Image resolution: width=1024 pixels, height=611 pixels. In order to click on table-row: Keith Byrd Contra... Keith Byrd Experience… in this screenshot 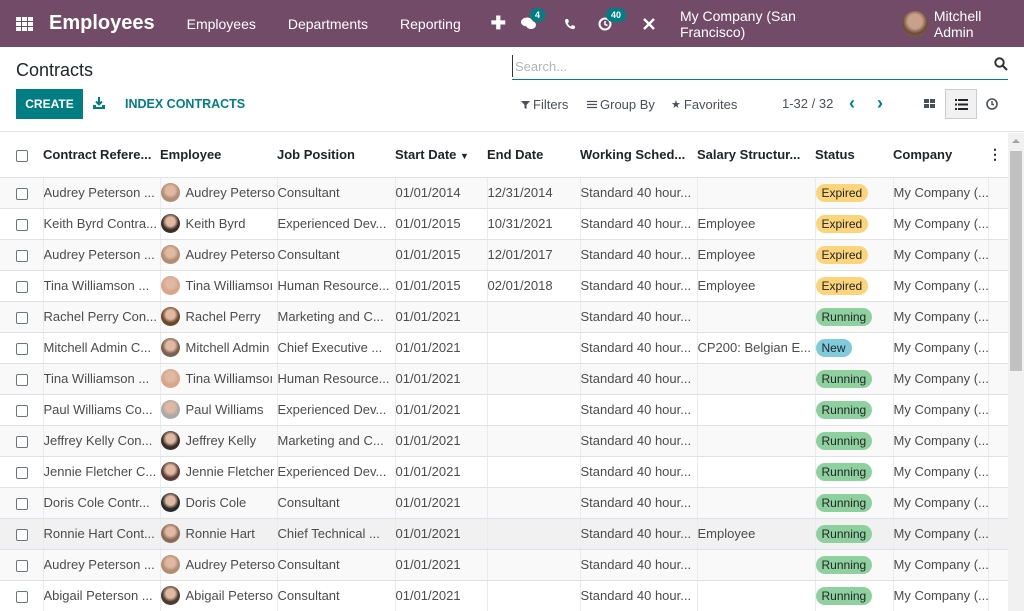, I will do `click(504, 224)`.